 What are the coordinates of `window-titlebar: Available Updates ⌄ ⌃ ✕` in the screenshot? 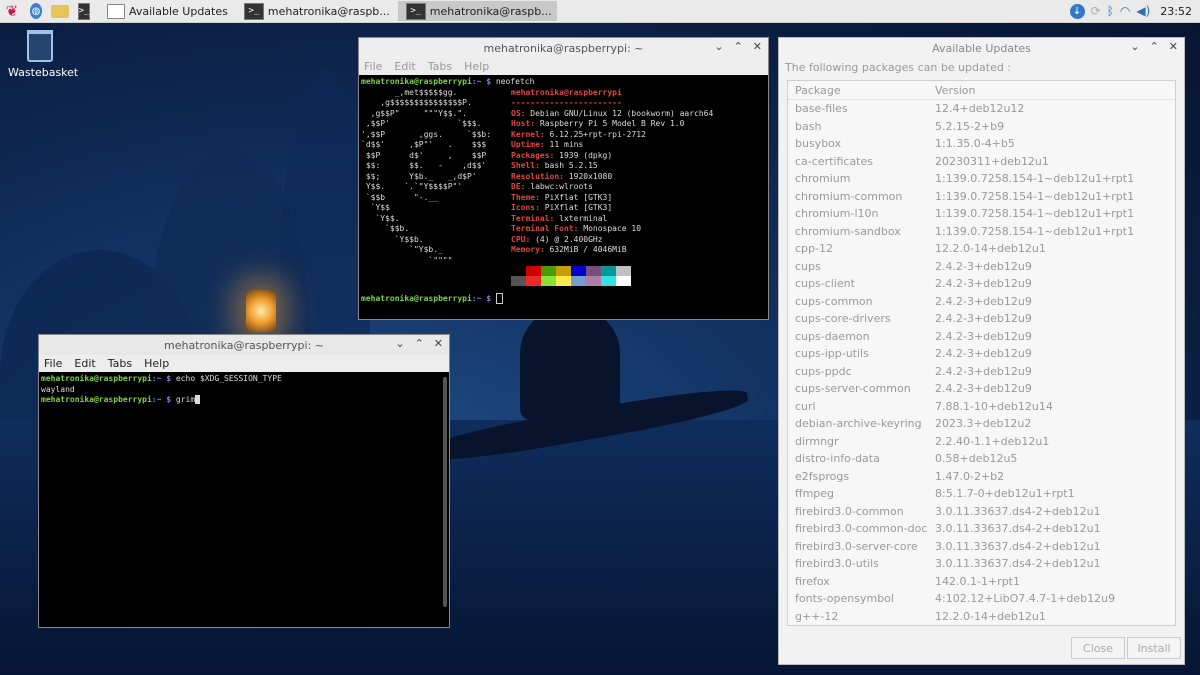 It's located at (981, 48).